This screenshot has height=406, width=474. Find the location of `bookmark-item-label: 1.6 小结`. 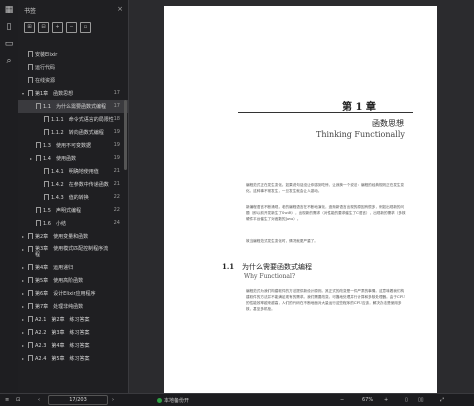

bookmark-item-label: 1.6 小结 is located at coordinates (54, 224).